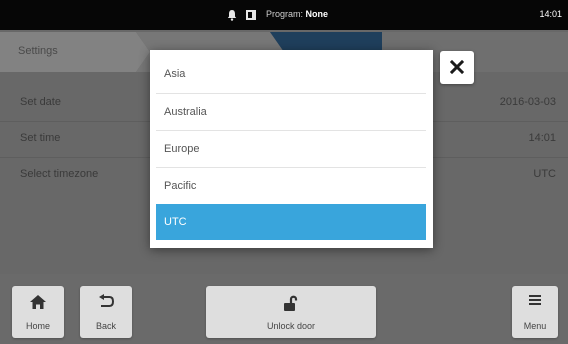  What do you see at coordinates (527, 102) in the screenshot?
I see `row-value: 2016-03-03` at bounding box center [527, 102].